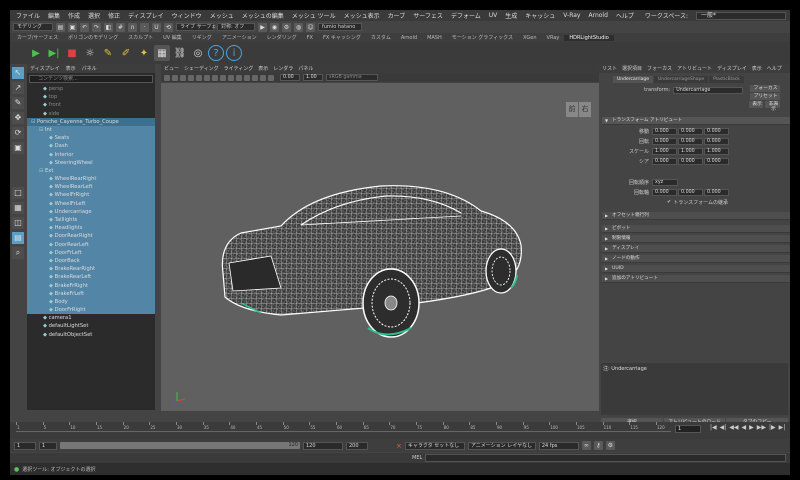 This screenshot has width=800, height=480. I want to click on outliner-item: ◆ WheelRearRight, so click(91, 179).